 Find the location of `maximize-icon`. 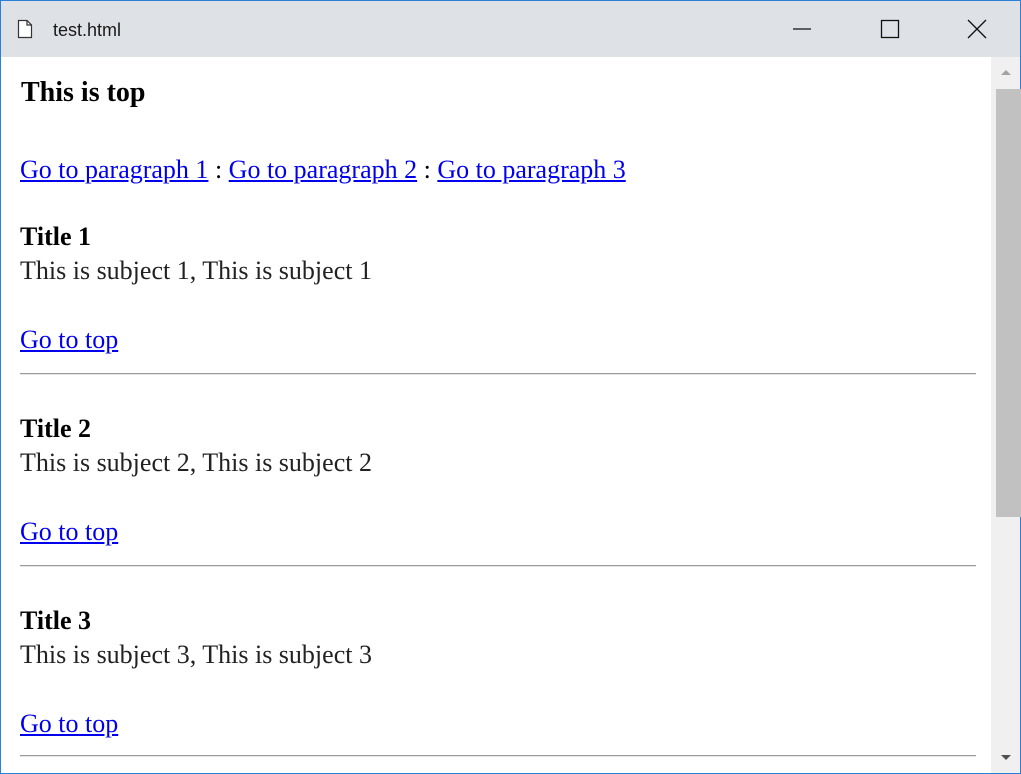

maximize-icon is located at coordinates (890, 29).